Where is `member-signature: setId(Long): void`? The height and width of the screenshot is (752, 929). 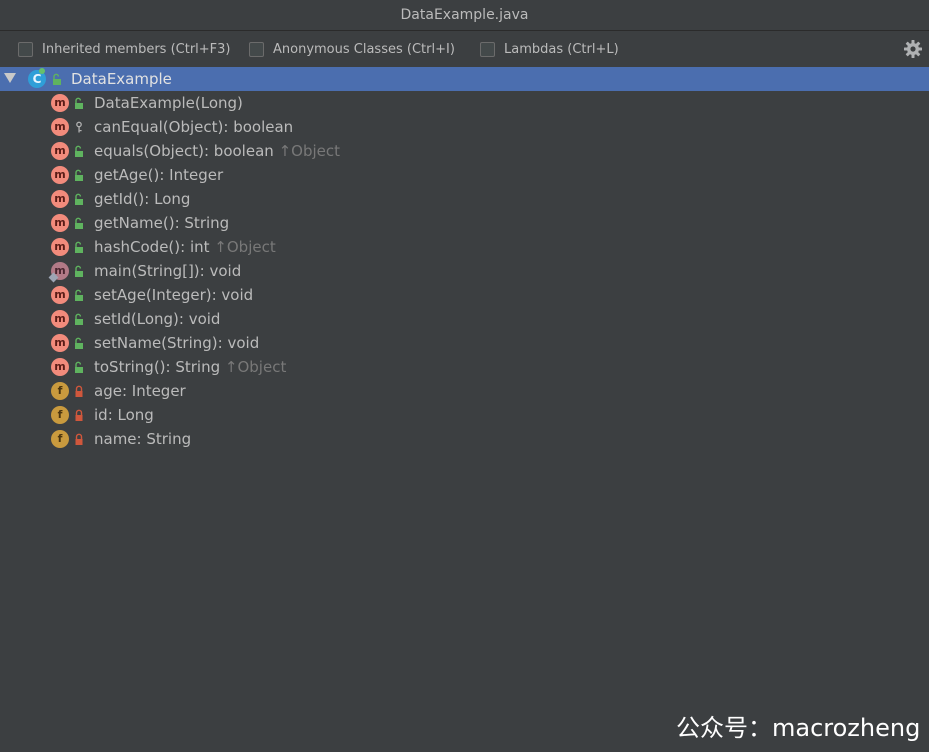
member-signature: setId(Long): void is located at coordinates (157, 319).